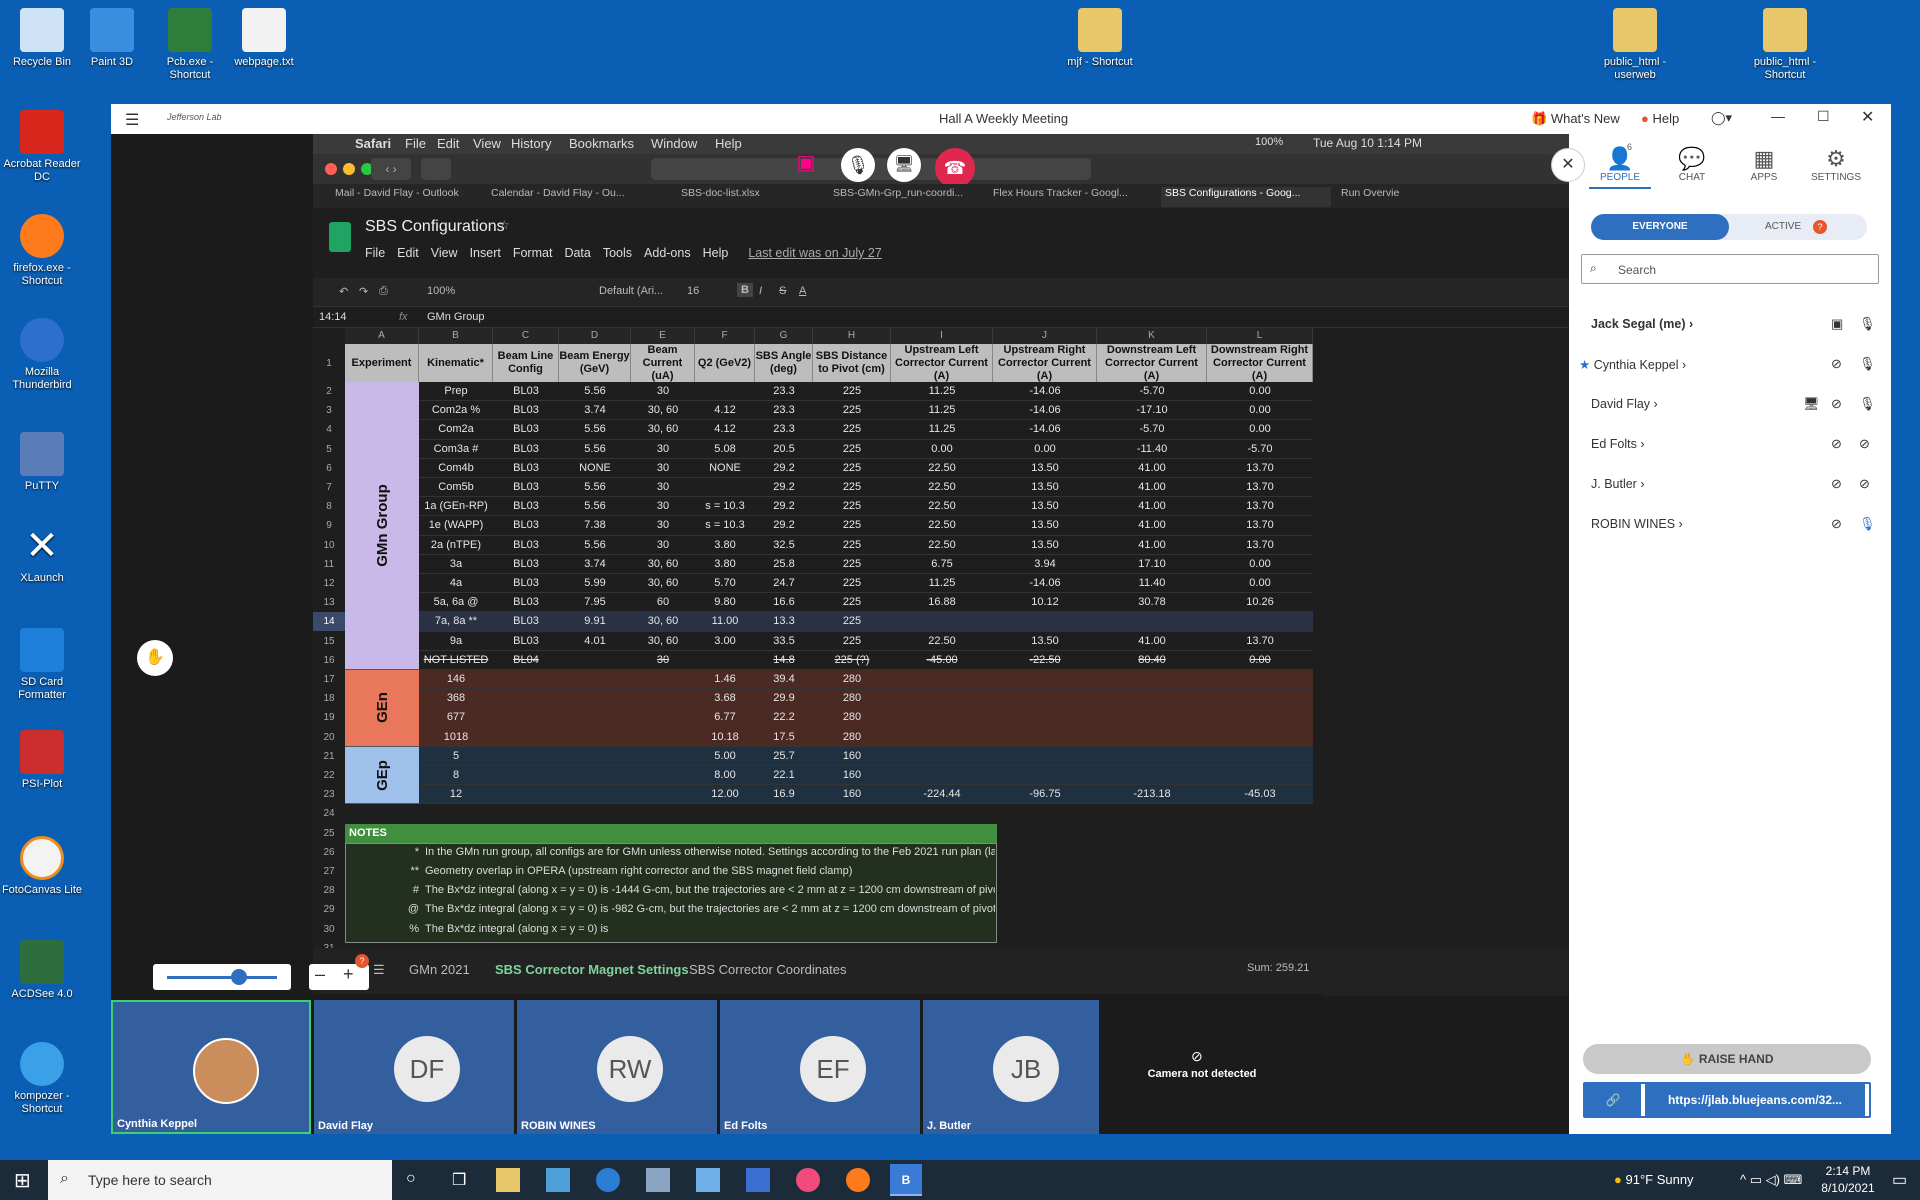 The width and height of the screenshot is (1920, 1200). Describe the element at coordinates (1152, 363) in the screenshot. I see `header-cell: Downstream Left Corrector Current (A)` at that location.